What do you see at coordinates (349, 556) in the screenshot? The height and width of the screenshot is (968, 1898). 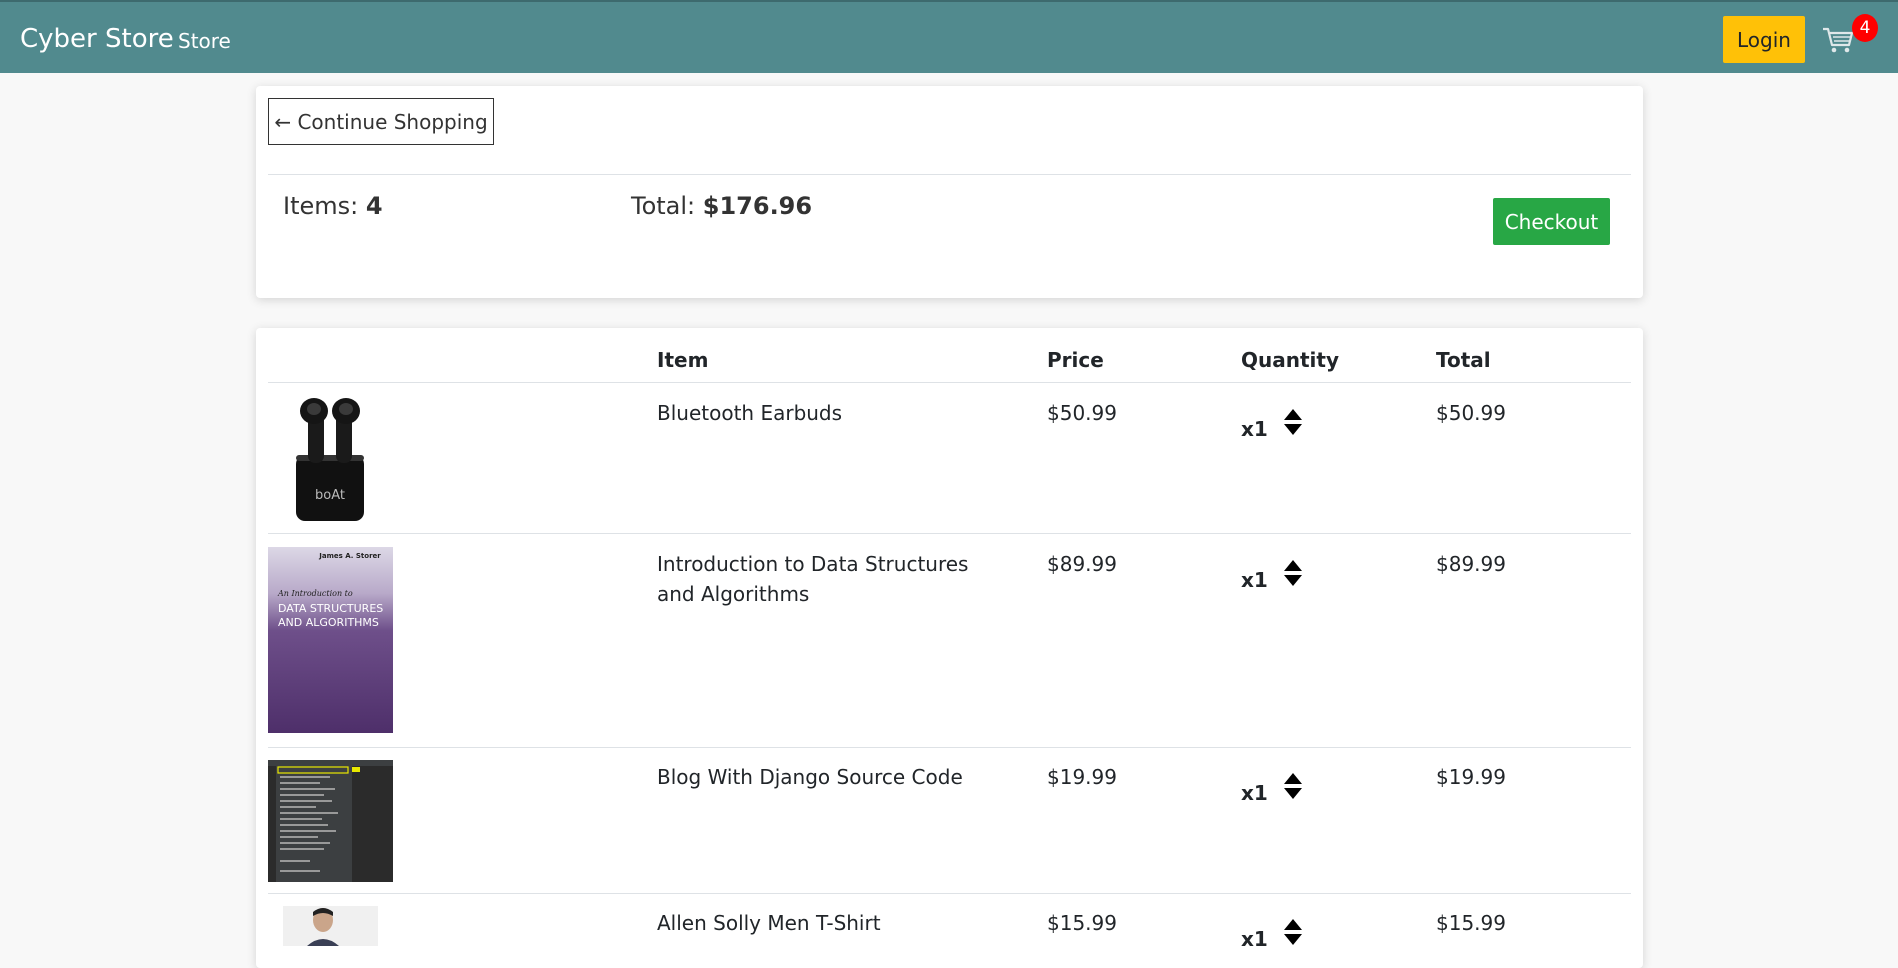 I see `book-author-text: James A. Storer` at bounding box center [349, 556].